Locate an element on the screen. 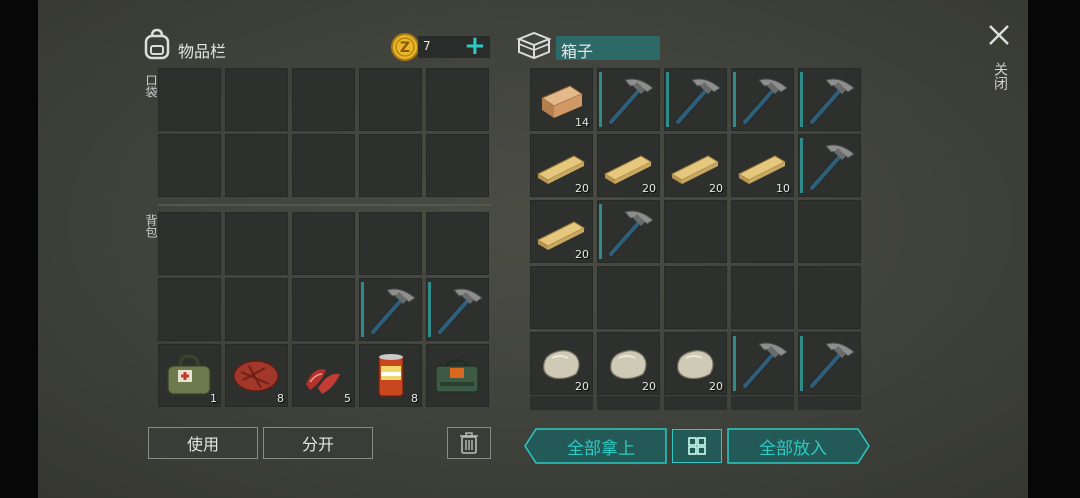 Image resolution: width=1080 pixels, height=498 pixels. right-bezel is located at coordinates (1054, 249).